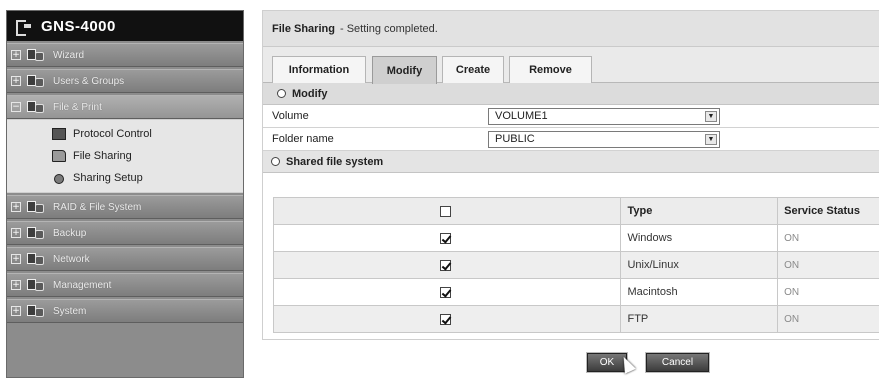  Describe the element at coordinates (59, 134) in the screenshot. I see `protocol-control-icon` at that location.